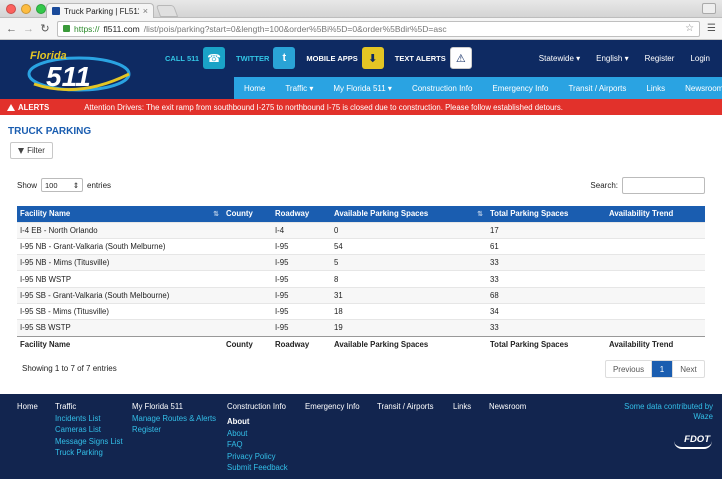 This screenshot has width=722, height=479. What do you see at coordinates (174, 429) in the screenshot?
I see `footer-register-link: Register` at bounding box center [174, 429].